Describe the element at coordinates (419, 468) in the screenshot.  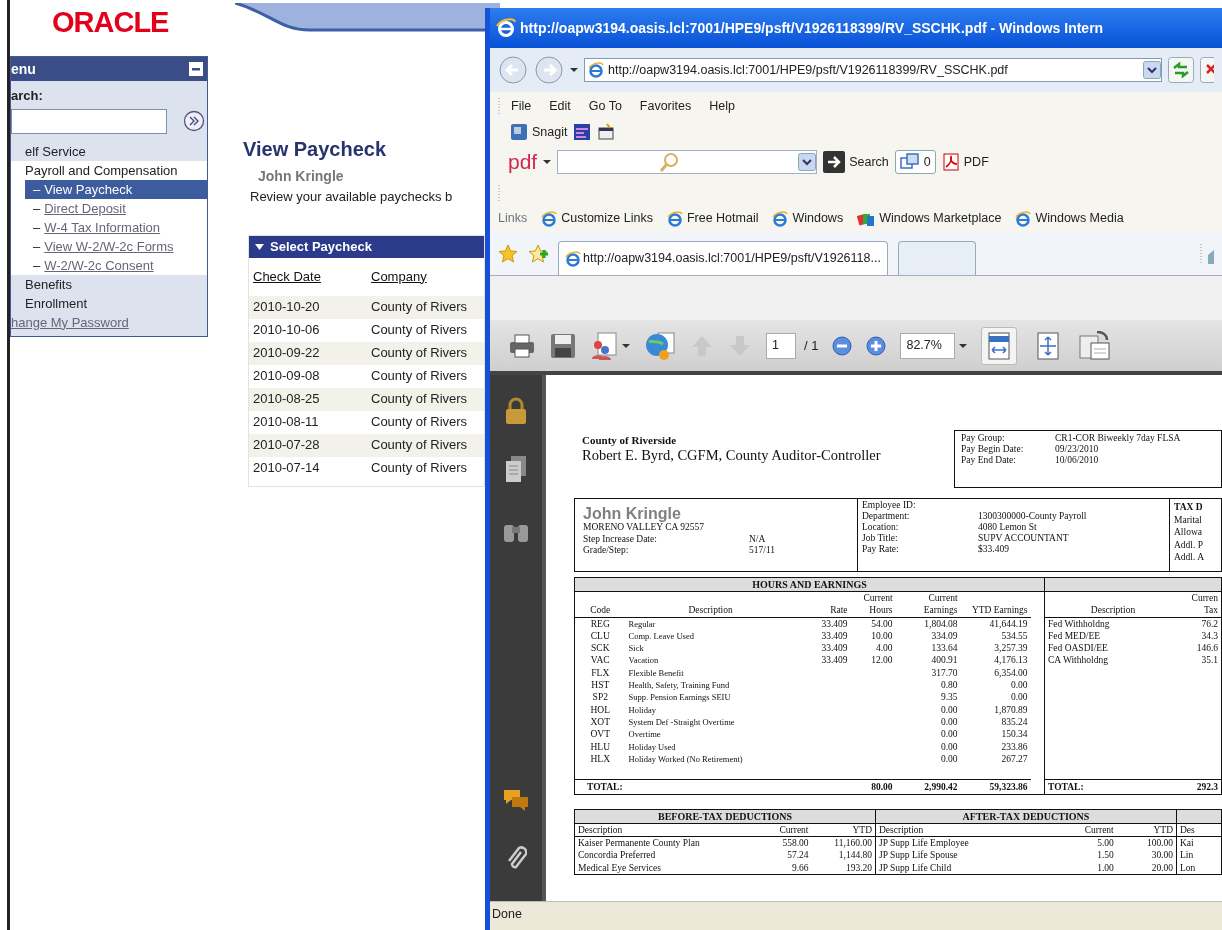
I see `company-name: County of Rivers` at that location.